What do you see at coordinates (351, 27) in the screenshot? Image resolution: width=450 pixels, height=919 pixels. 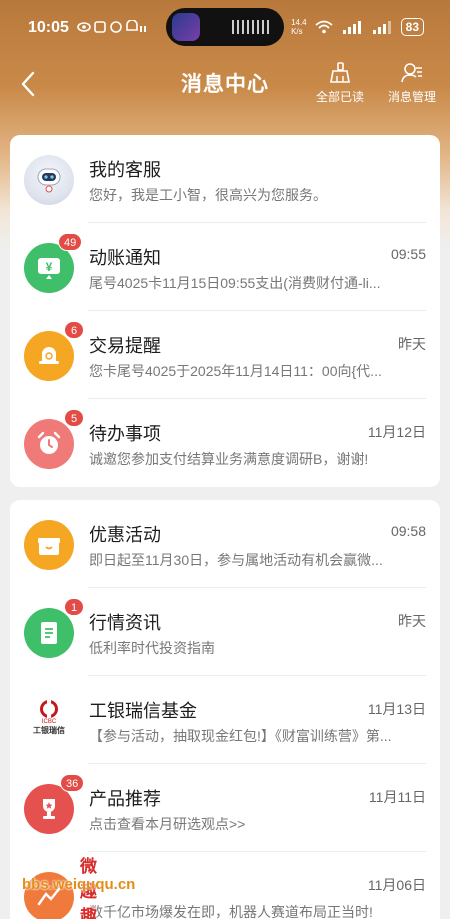 I see `signal-1-icon` at bounding box center [351, 27].